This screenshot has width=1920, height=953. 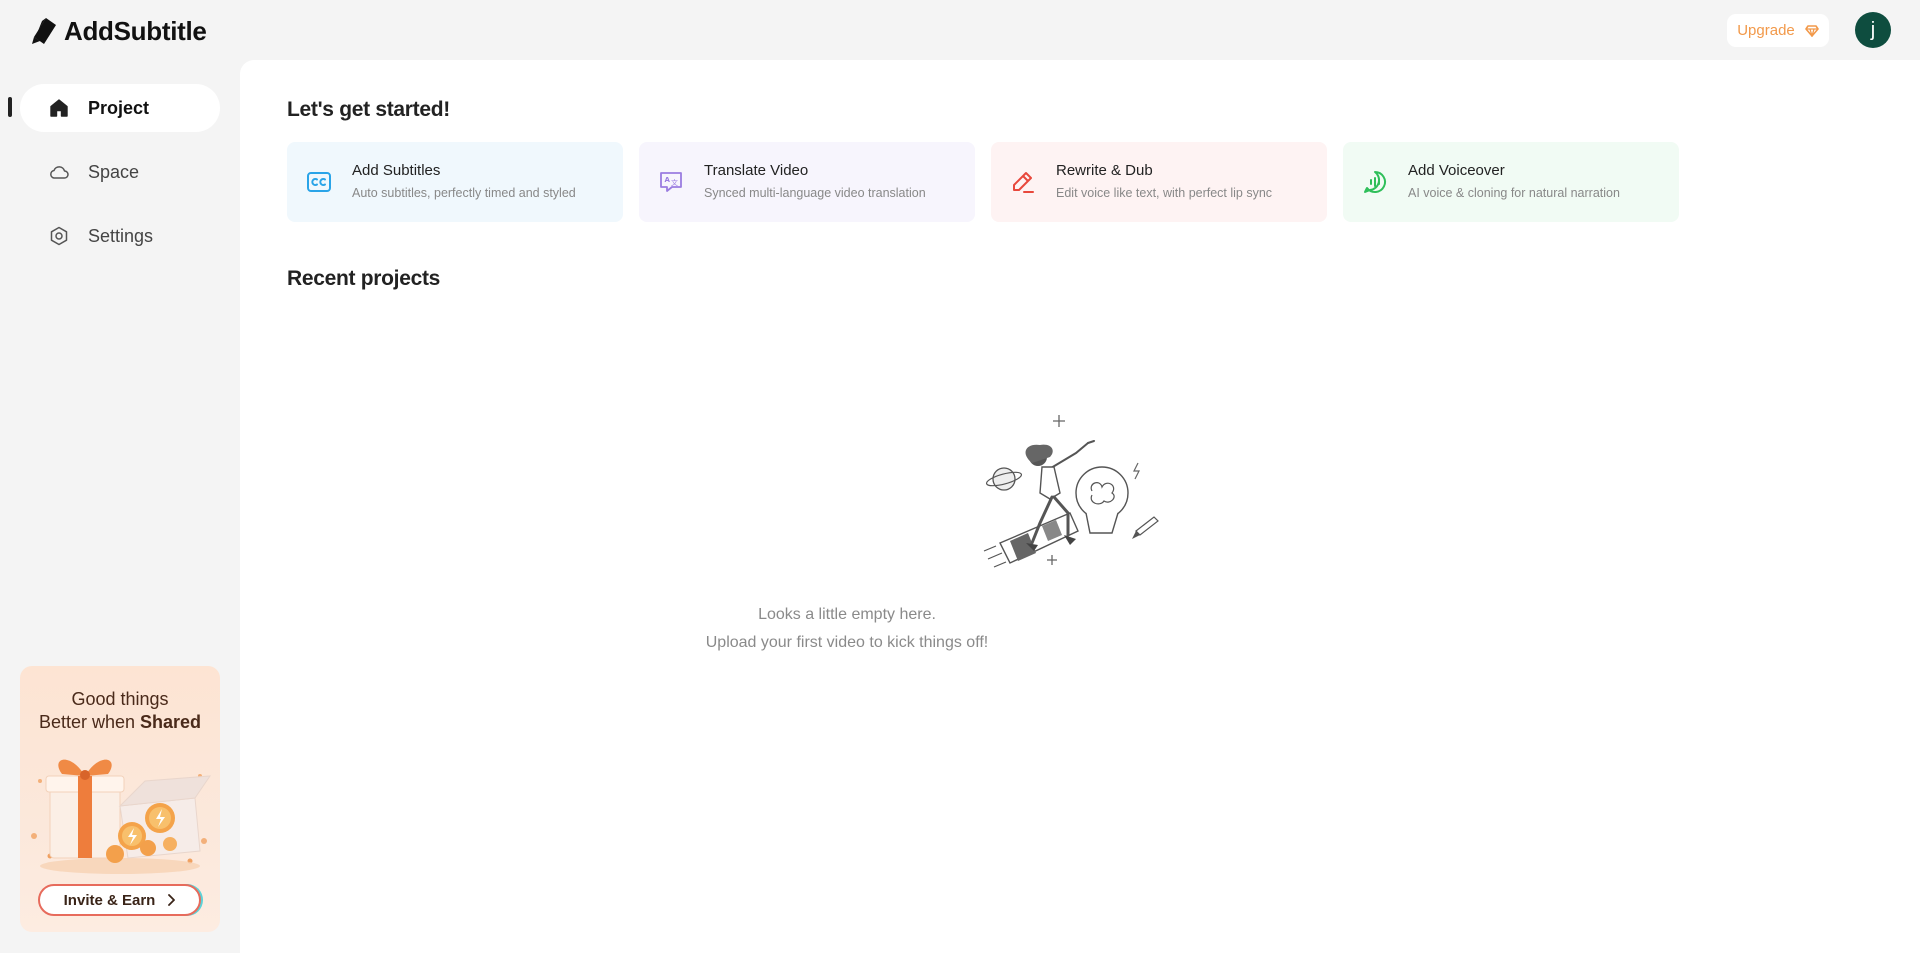 I want to click on sidebar-item-settings: Settings, so click(x=120, y=236).